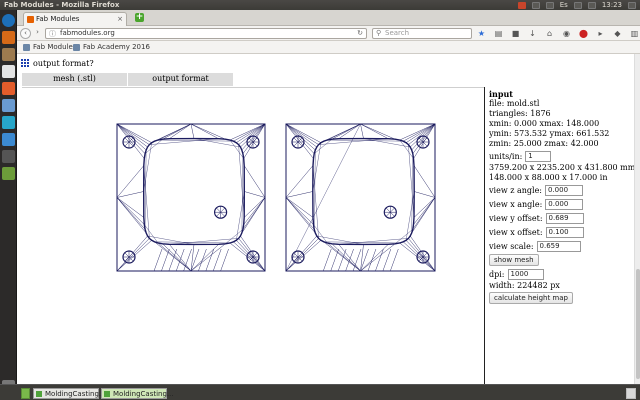  What do you see at coordinates (511, 246) in the screenshot?
I see `view-scale-label: view scale:` at bounding box center [511, 246].